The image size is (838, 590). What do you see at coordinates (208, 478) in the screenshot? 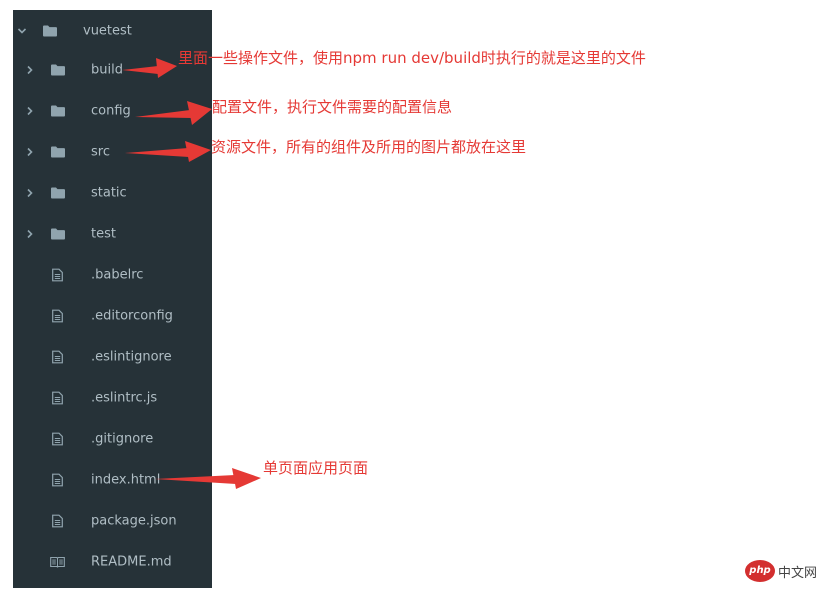
I see `arrow-index` at bounding box center [208, 478].